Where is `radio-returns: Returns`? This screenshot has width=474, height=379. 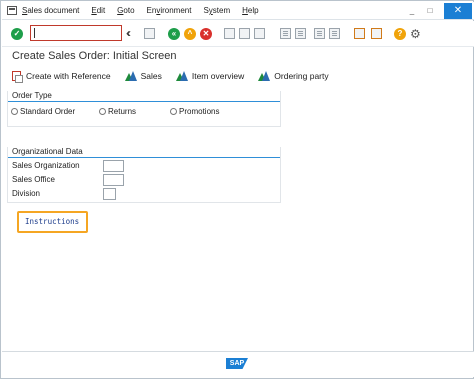
radio-returns: Returns is located at coordinates (117, 111).